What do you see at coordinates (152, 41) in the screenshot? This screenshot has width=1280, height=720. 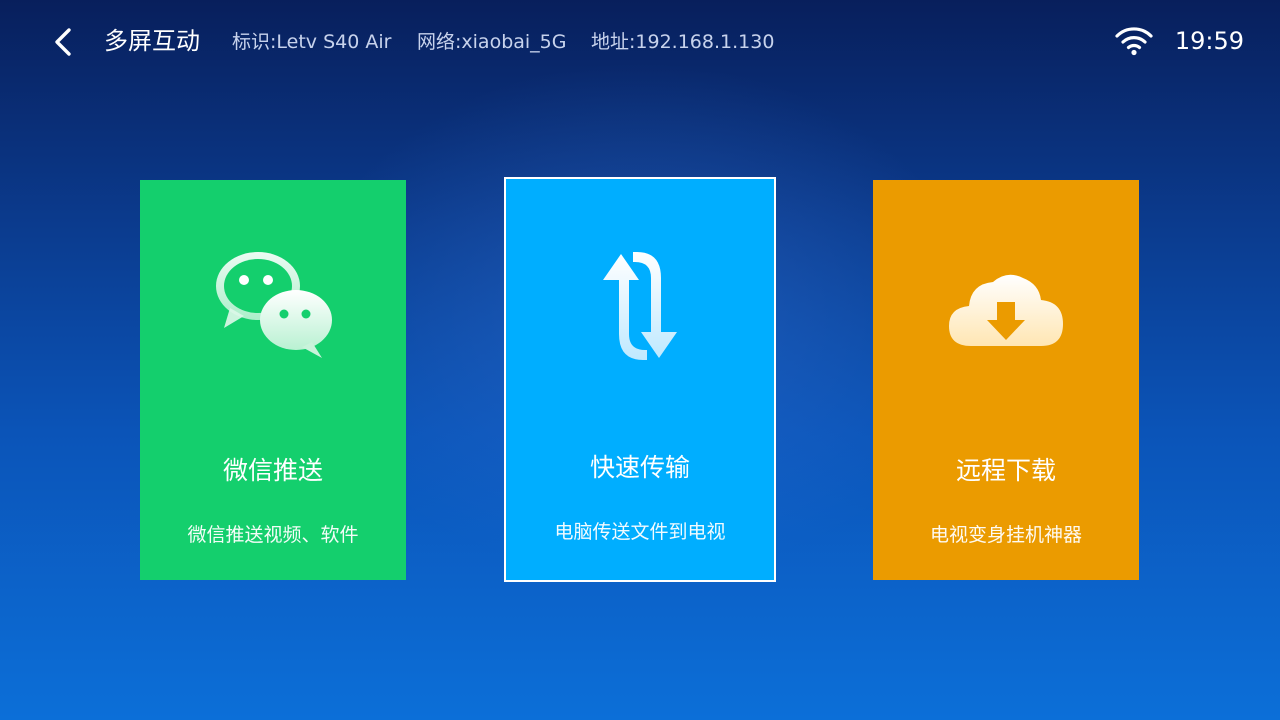 I see `page-title: 多屏互动` at bounding box center [152, 41].